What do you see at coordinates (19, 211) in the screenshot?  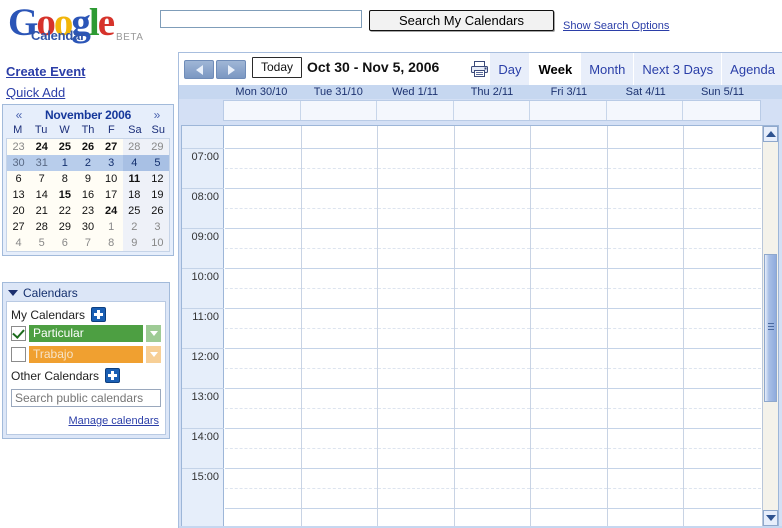 I see `mini-cal-day: 20` at bounding box center [19, 211].